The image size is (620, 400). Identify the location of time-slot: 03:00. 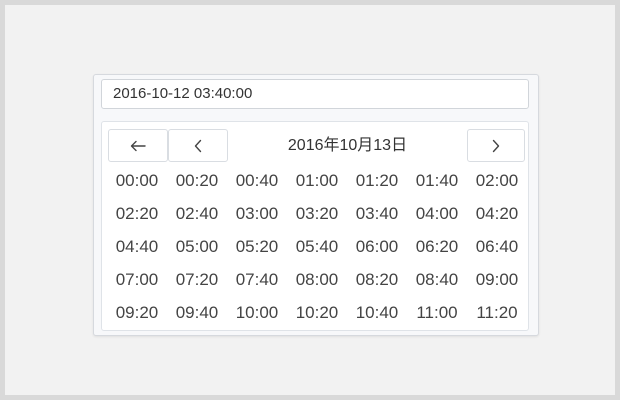
(257, 213).